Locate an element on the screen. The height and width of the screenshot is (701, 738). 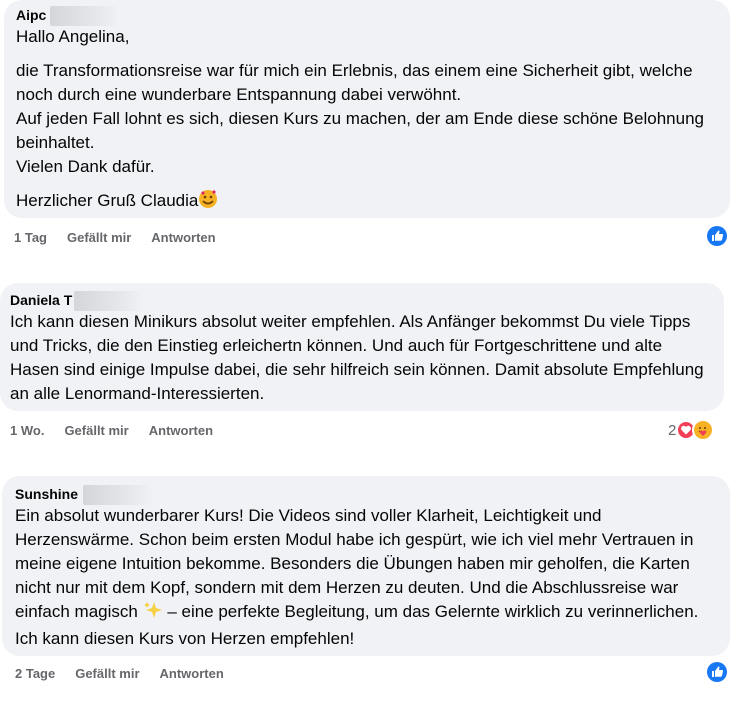
comment-author: Aipc is located at coordinates (68, 16).